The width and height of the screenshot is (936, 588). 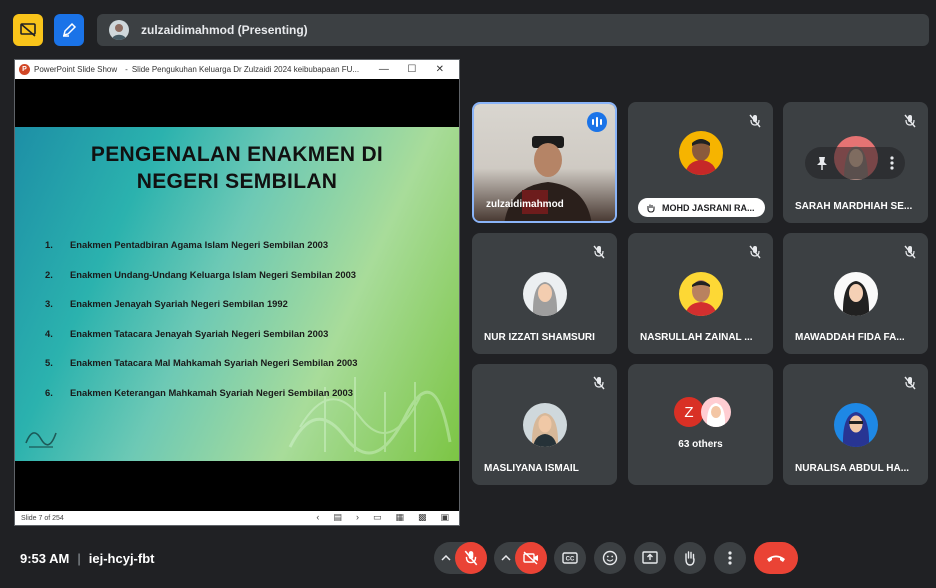 What do you see at coordinates (224, 30) in the screenshot?
I see `presenting-title: zulzaidimahmod (Presenting)` at bounding box center [224, 30].